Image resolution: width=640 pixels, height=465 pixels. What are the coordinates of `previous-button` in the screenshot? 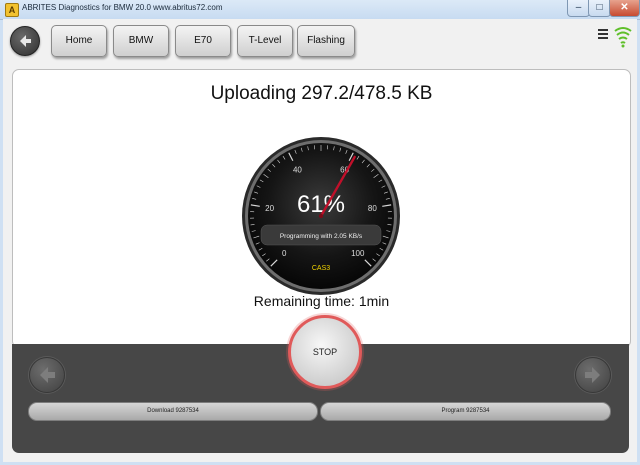 It's located at (47, 375).